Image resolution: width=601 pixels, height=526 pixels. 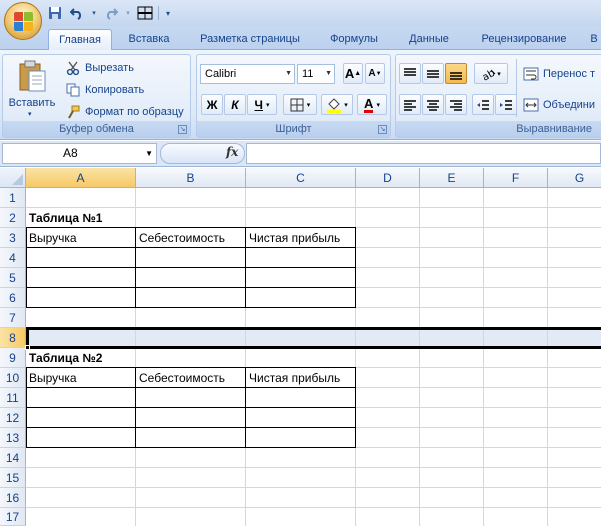 I want to click on row-header-11: 11, so click(x=13, y=398).